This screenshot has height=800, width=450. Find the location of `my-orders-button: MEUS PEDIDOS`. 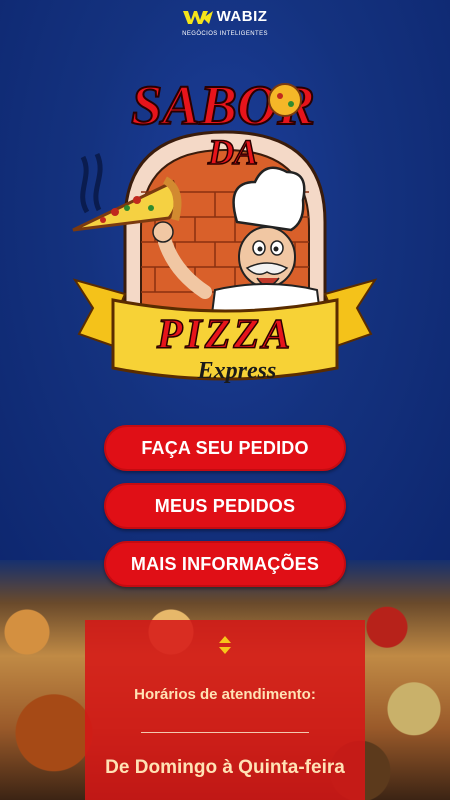

my-orders-button: MEUS PEDIDOS is located at coordinates (225, 506).